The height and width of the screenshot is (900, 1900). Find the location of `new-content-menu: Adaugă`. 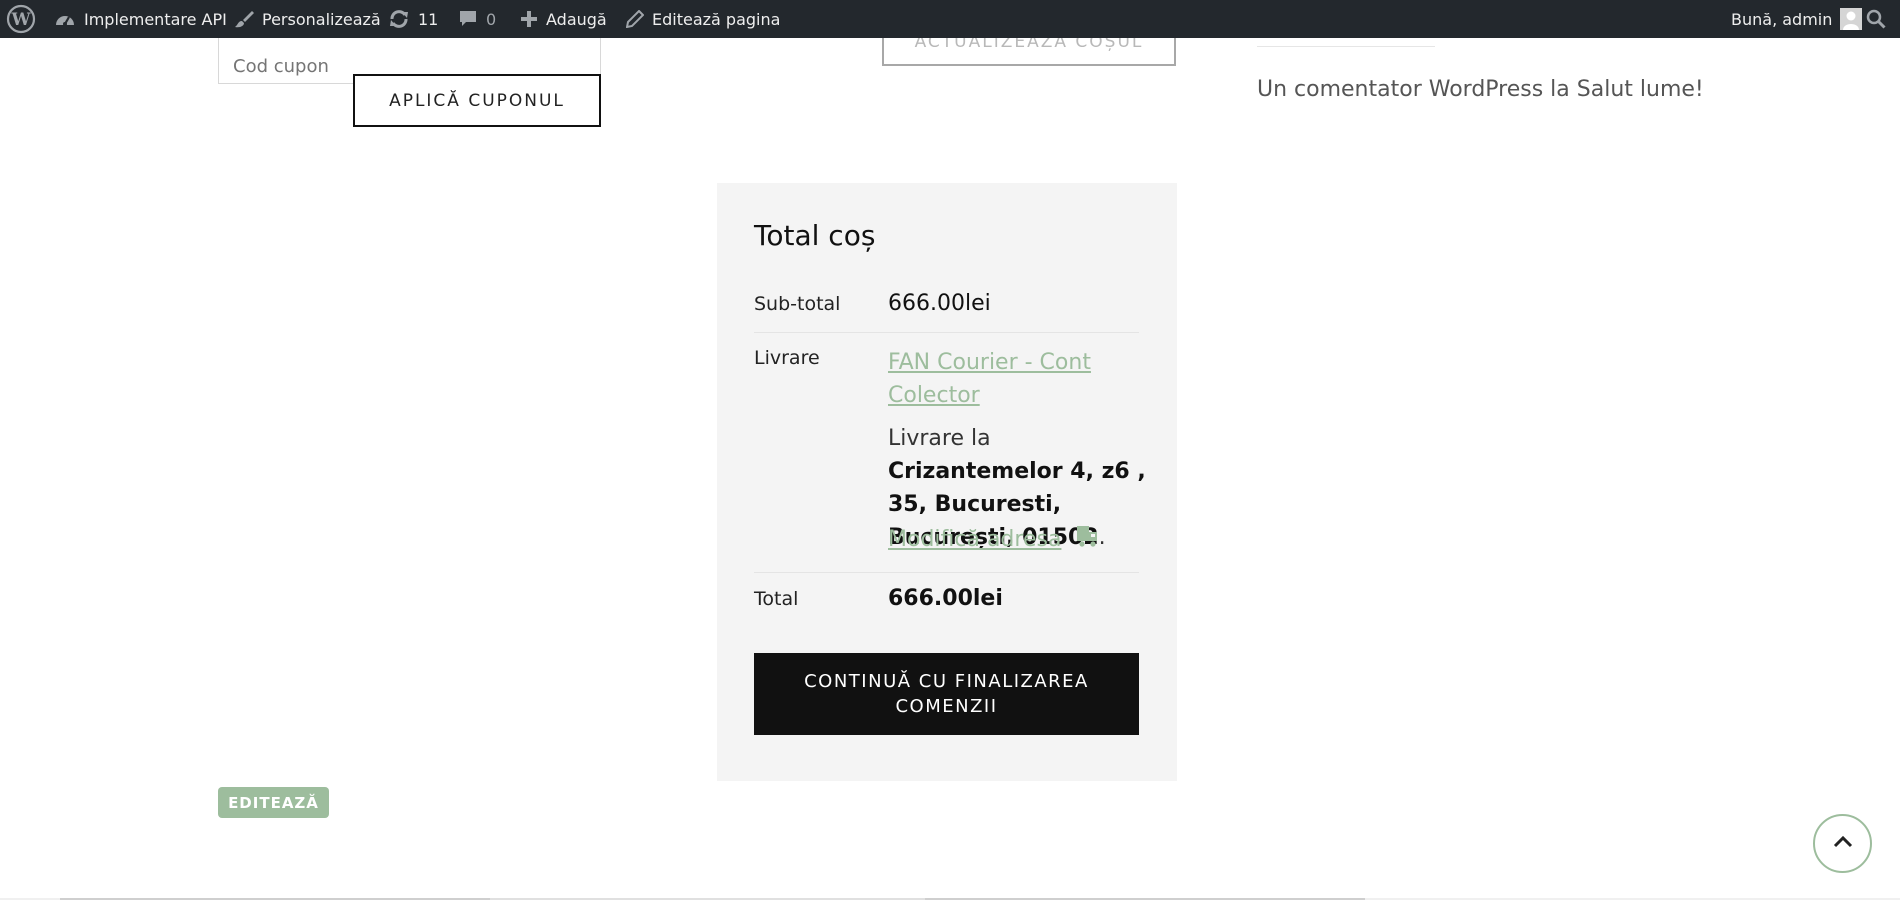

new-content-menu: Adaugă is located at coordinates (563, 19).